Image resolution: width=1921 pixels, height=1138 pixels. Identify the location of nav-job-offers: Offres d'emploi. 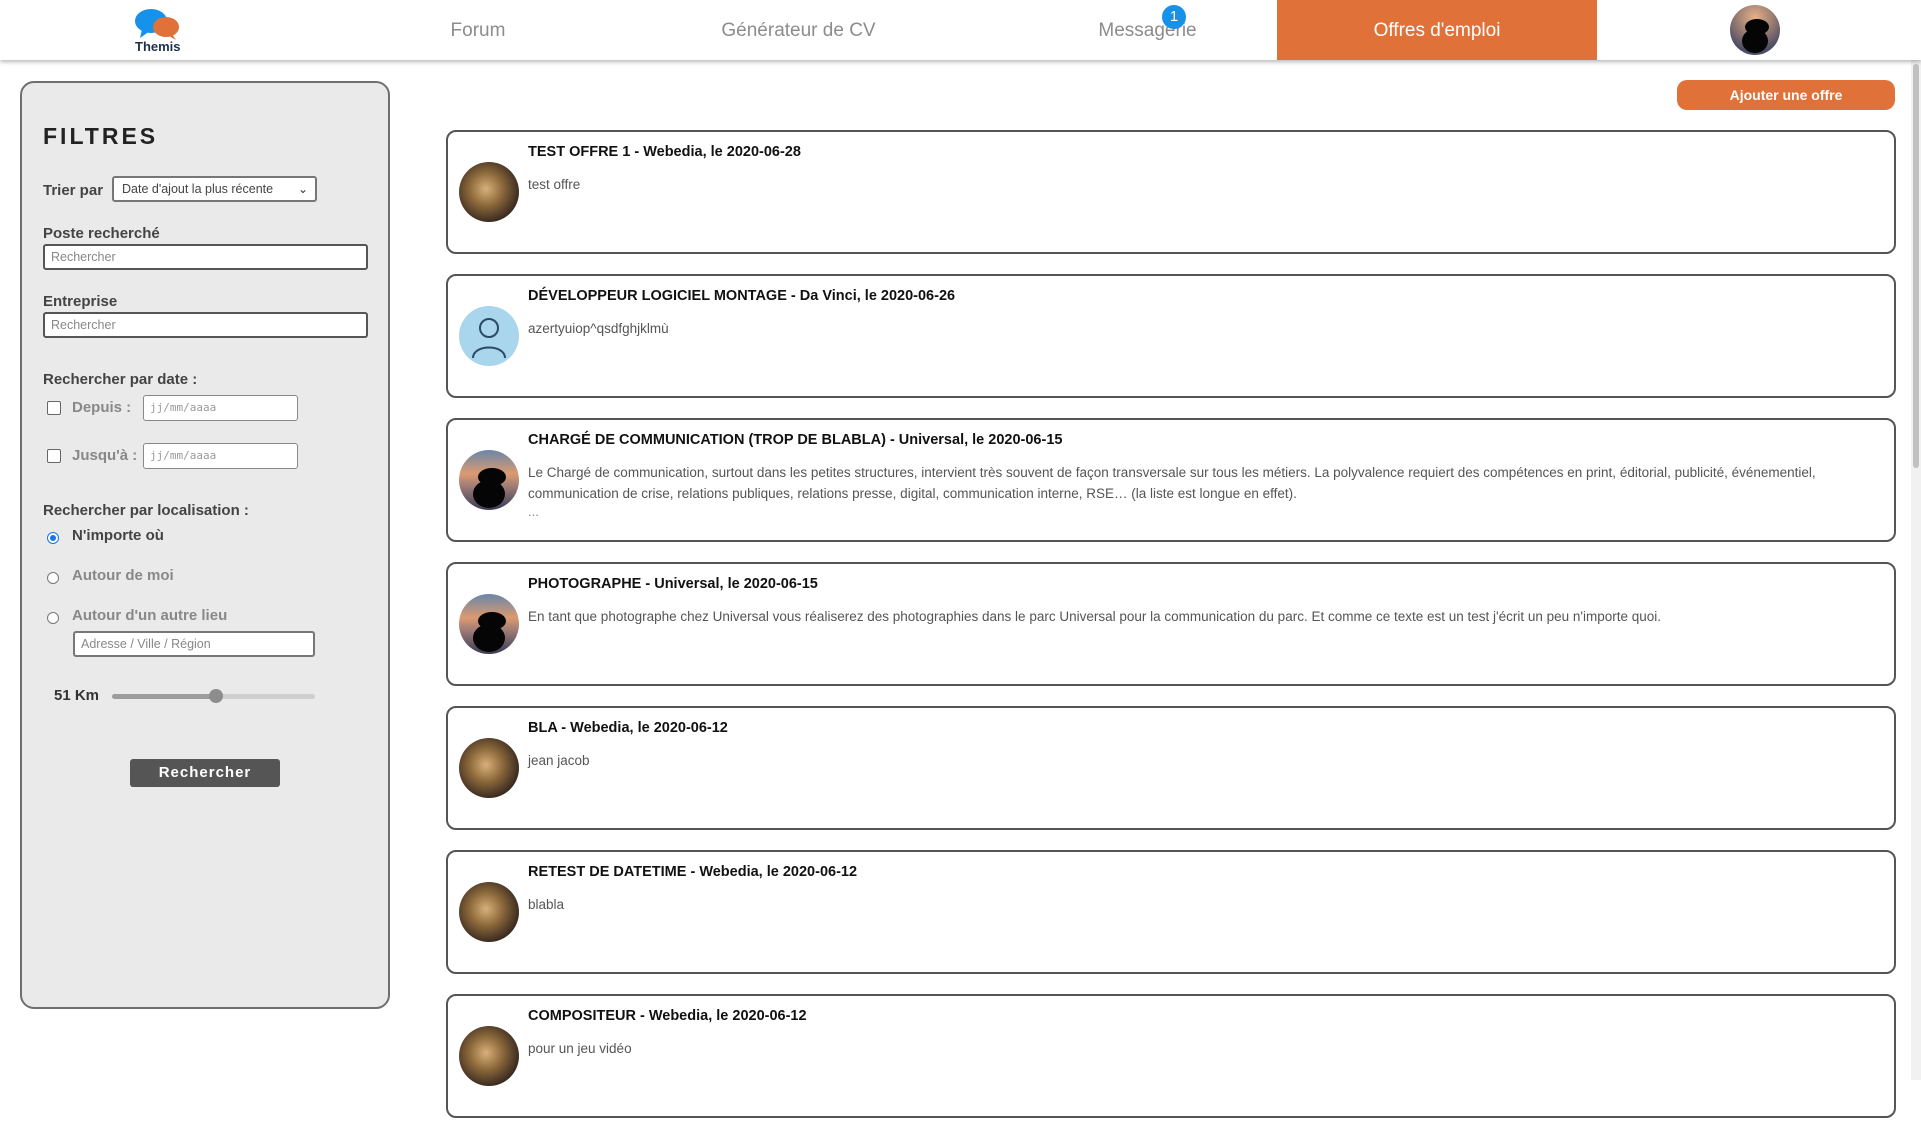
(1437, 30).